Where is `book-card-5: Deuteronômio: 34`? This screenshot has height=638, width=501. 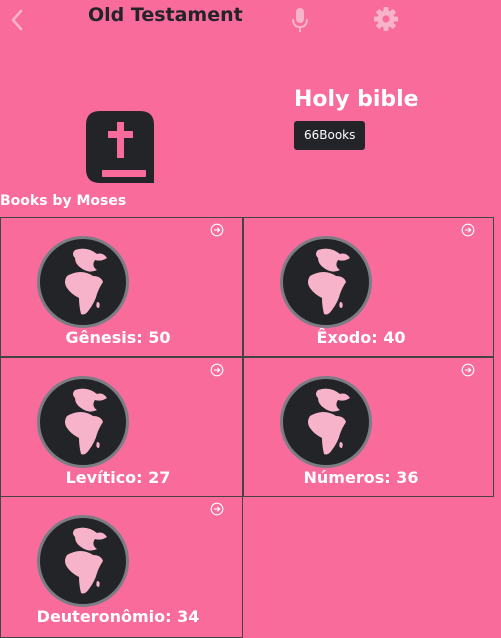
book-card-5: Deuteronômio: 34 is located at coordinates (121, 567).